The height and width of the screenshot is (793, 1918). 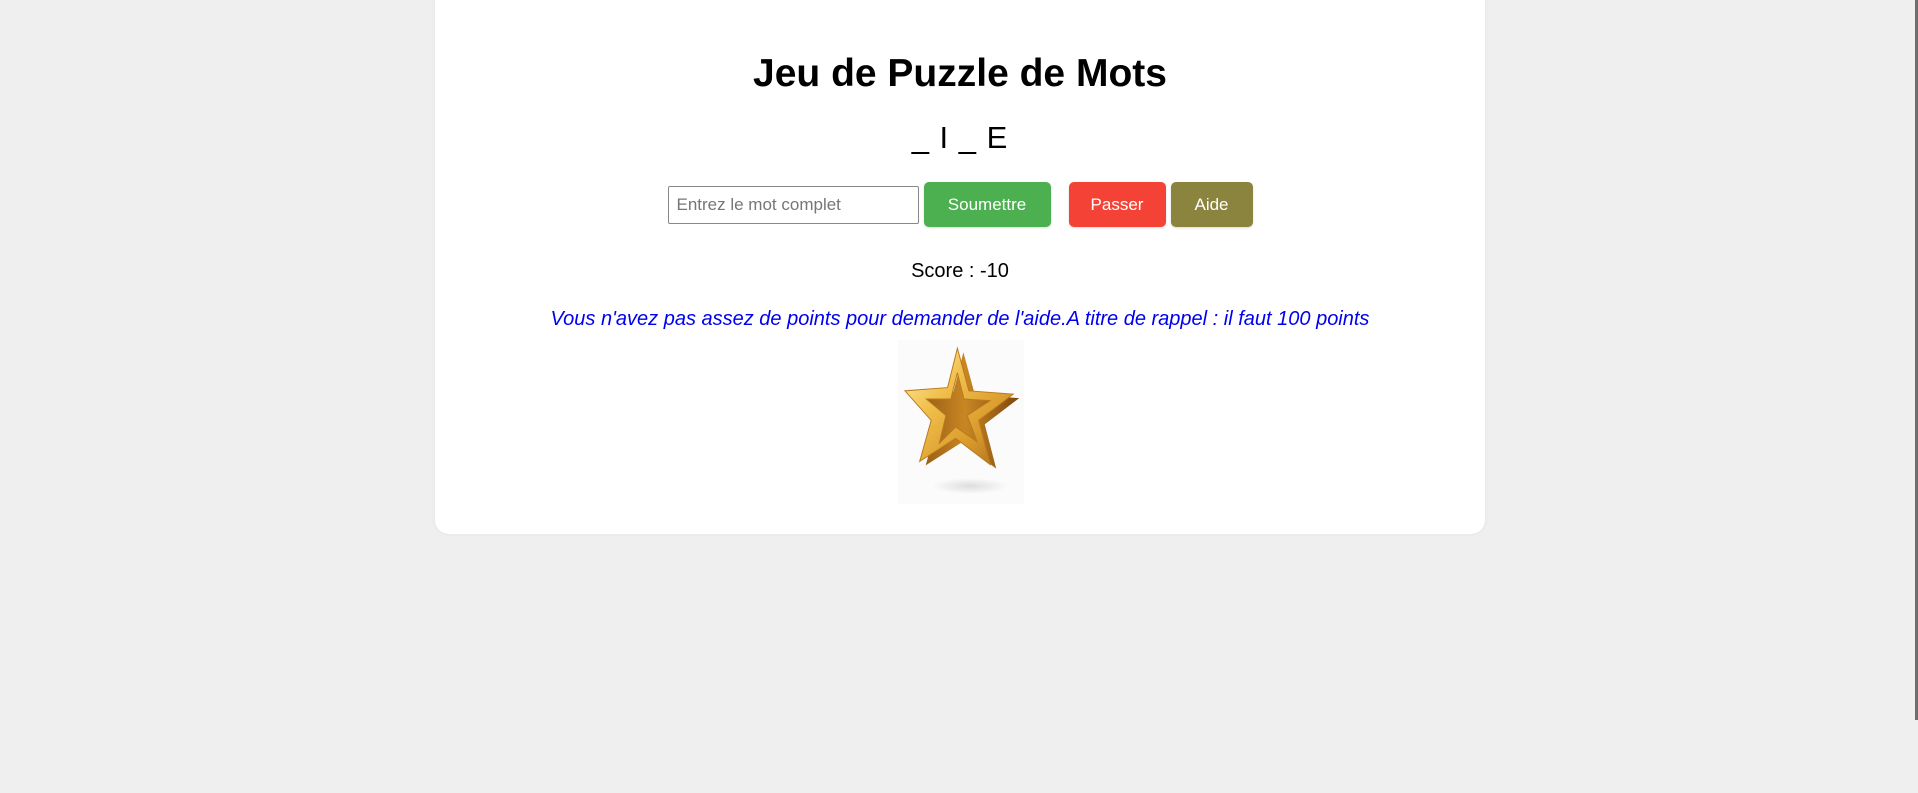 What do you see at coordinates (960, 271) in the screenshot?
I see `score-display: Score : -10` at bounding box center [960, 271].